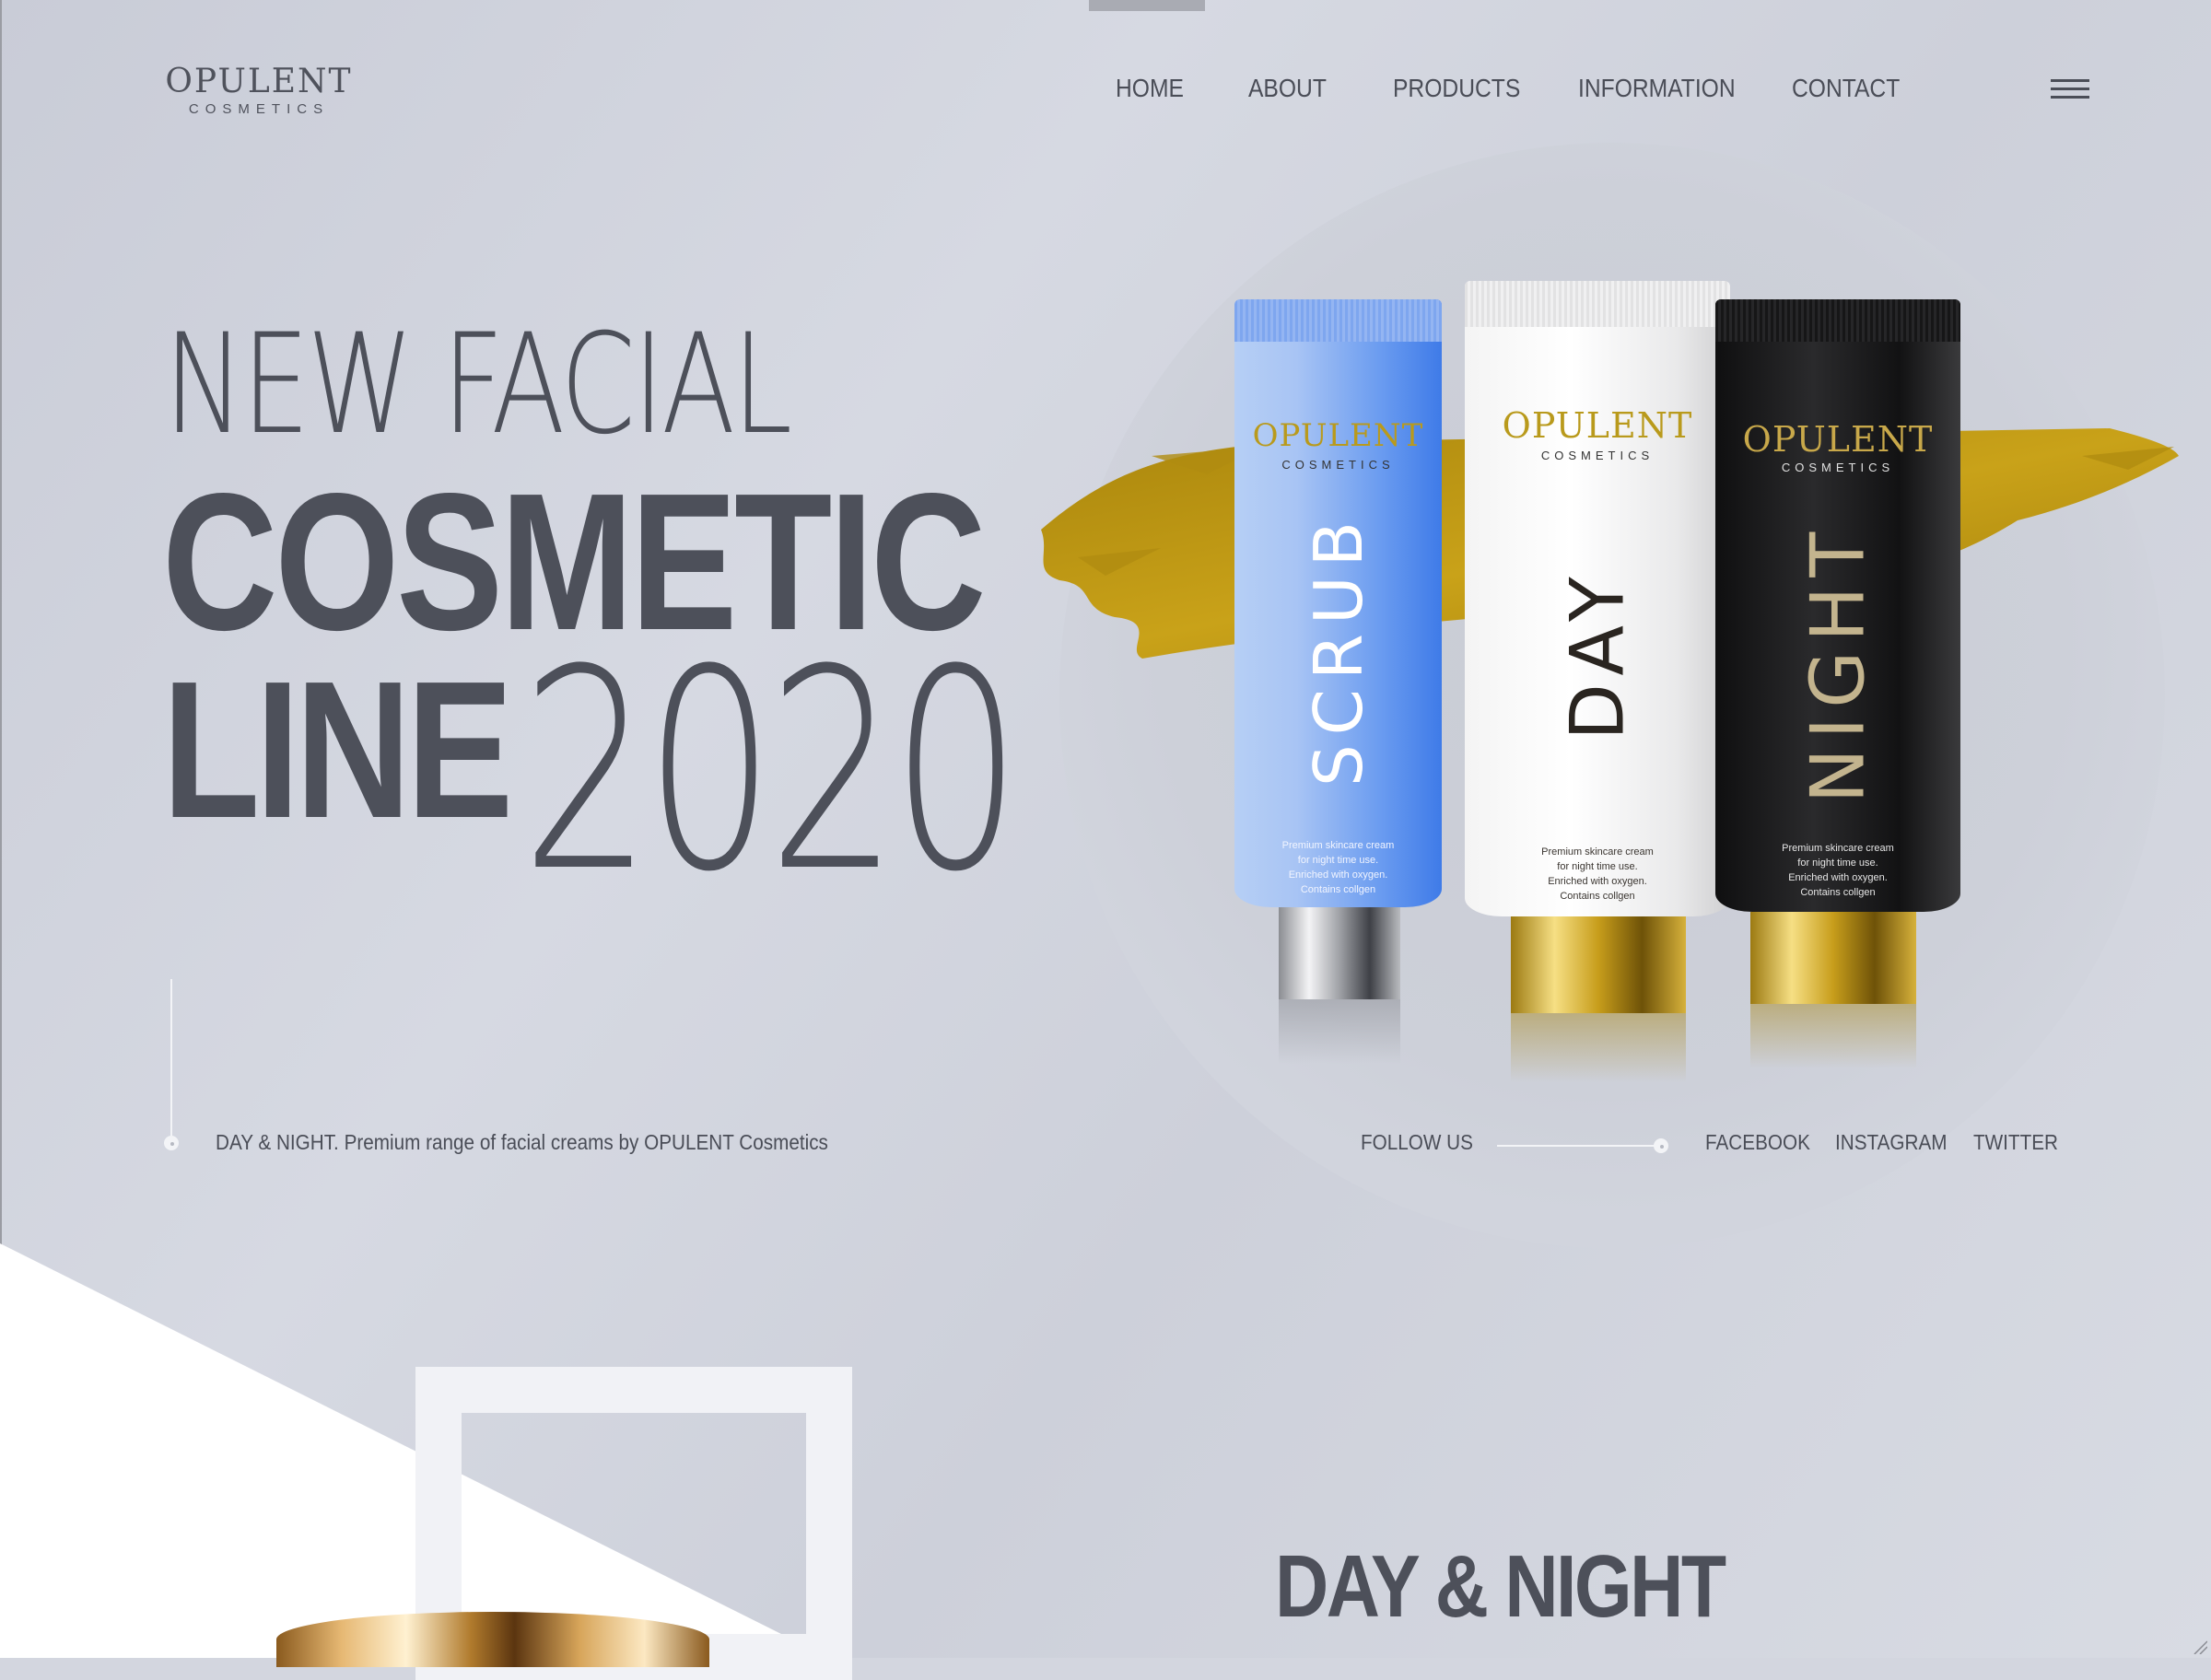  Describe the element at coordinates (2015, 1142) in the screenshot. I see `twitter-link: TWITTER` at that location.